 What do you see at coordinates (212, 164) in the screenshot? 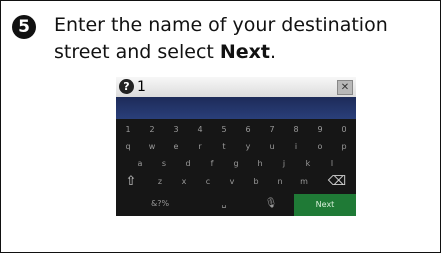
I see `key-f: f` at bounding box center [212, 164].